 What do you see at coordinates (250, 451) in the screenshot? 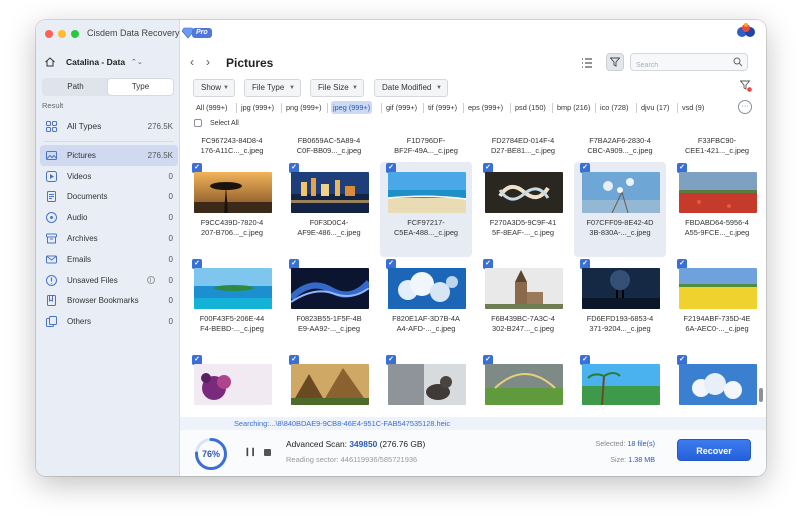
I see `pause-button: ❙❙` at bounding box center [250, 451].